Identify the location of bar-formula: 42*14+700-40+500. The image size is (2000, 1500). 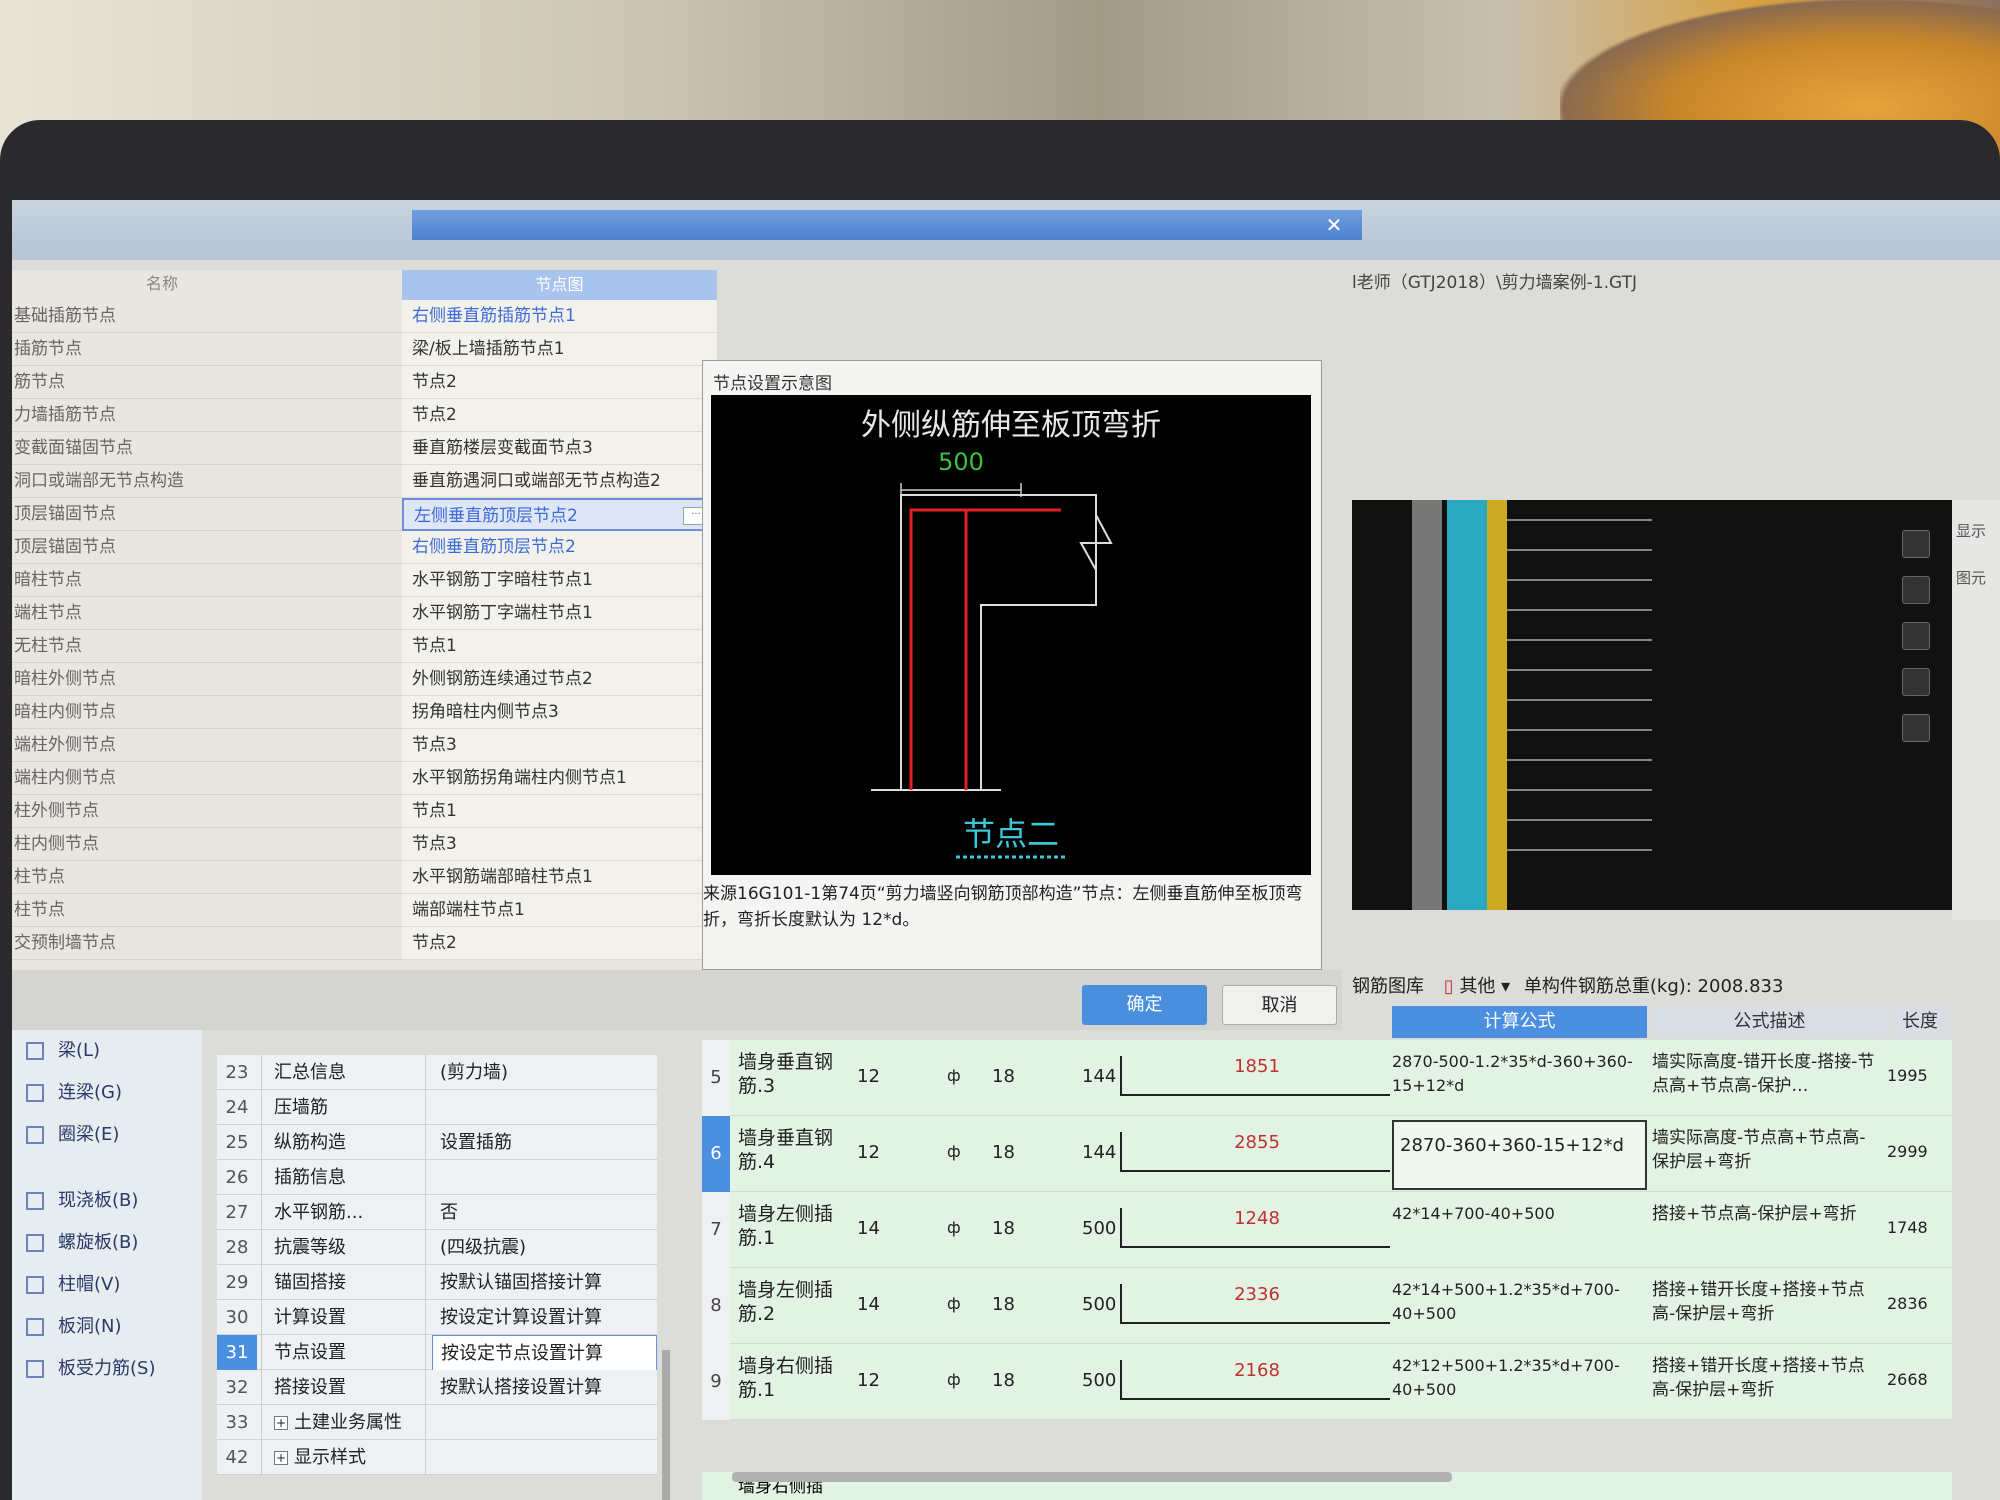
(1473, 1213).